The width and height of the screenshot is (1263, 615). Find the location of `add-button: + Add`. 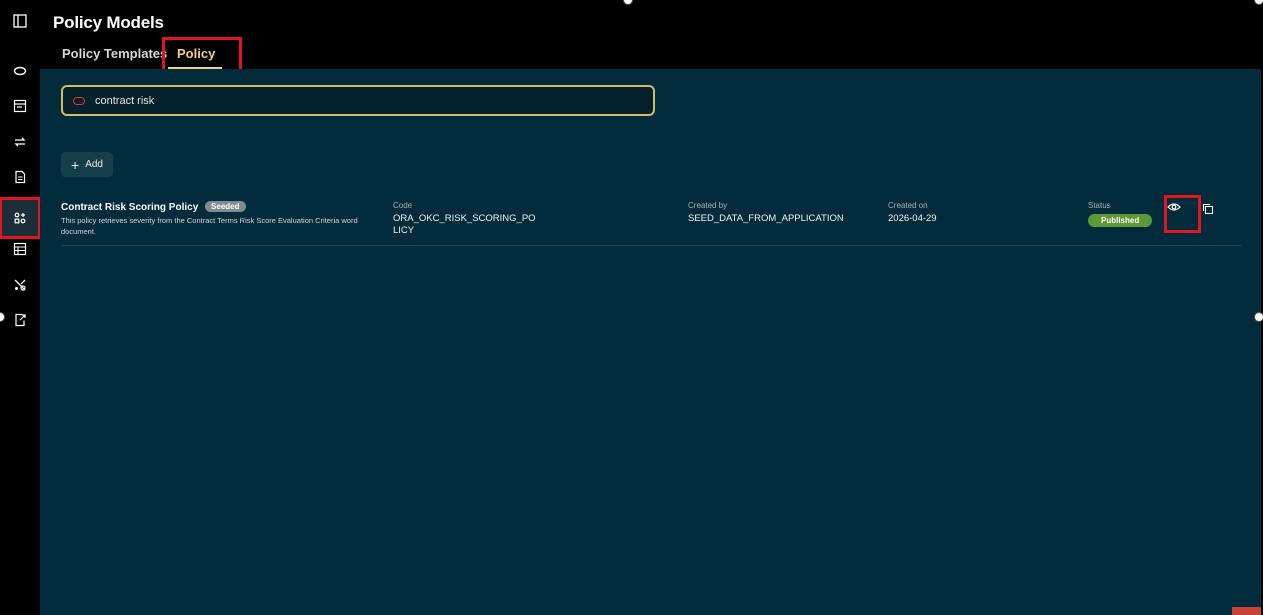

add-button: + Add is located at coordinates (87, 164).